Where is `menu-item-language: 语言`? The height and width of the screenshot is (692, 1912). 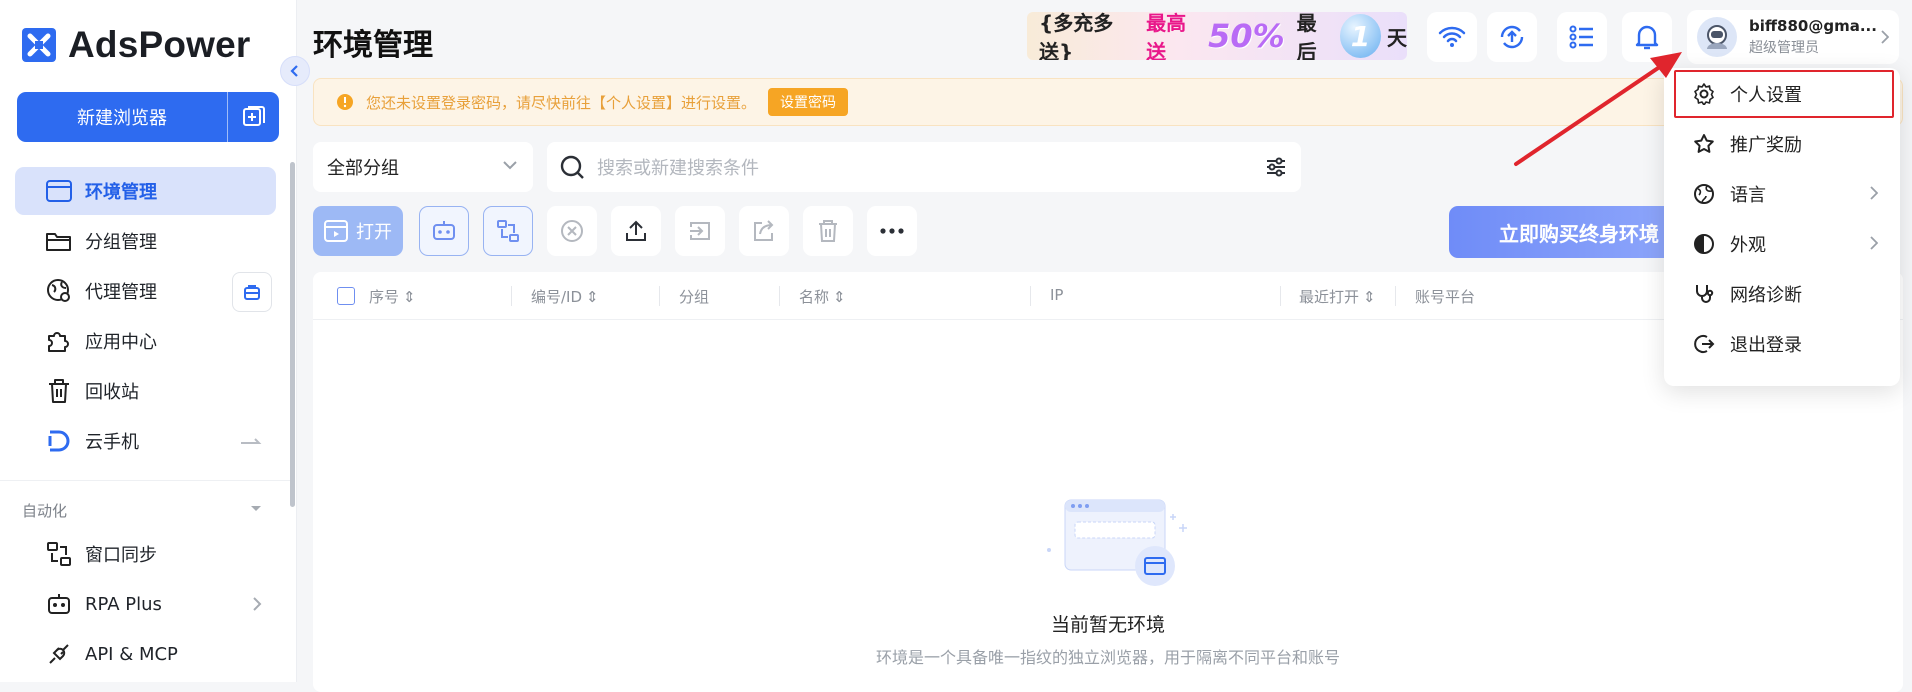 menu-item-language: 语言 is located at coordinates (1782, 194).